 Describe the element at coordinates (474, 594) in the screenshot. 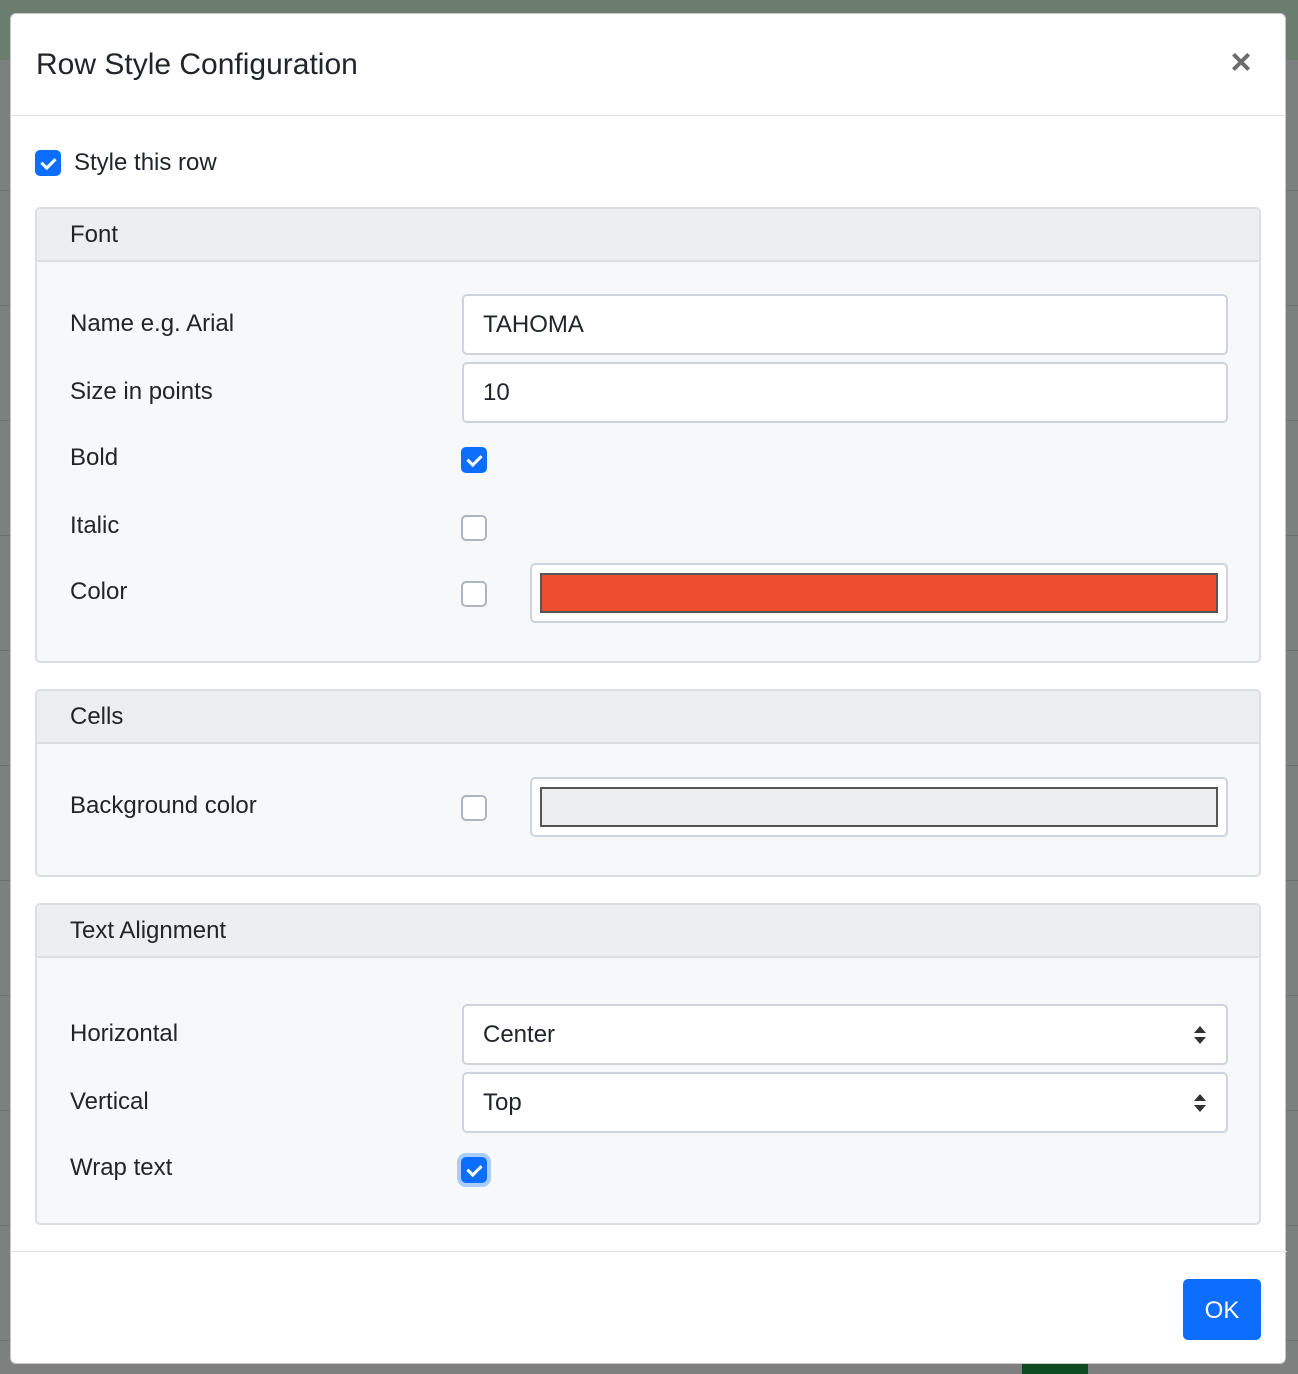

I see `font-color-checkbox` at that location.